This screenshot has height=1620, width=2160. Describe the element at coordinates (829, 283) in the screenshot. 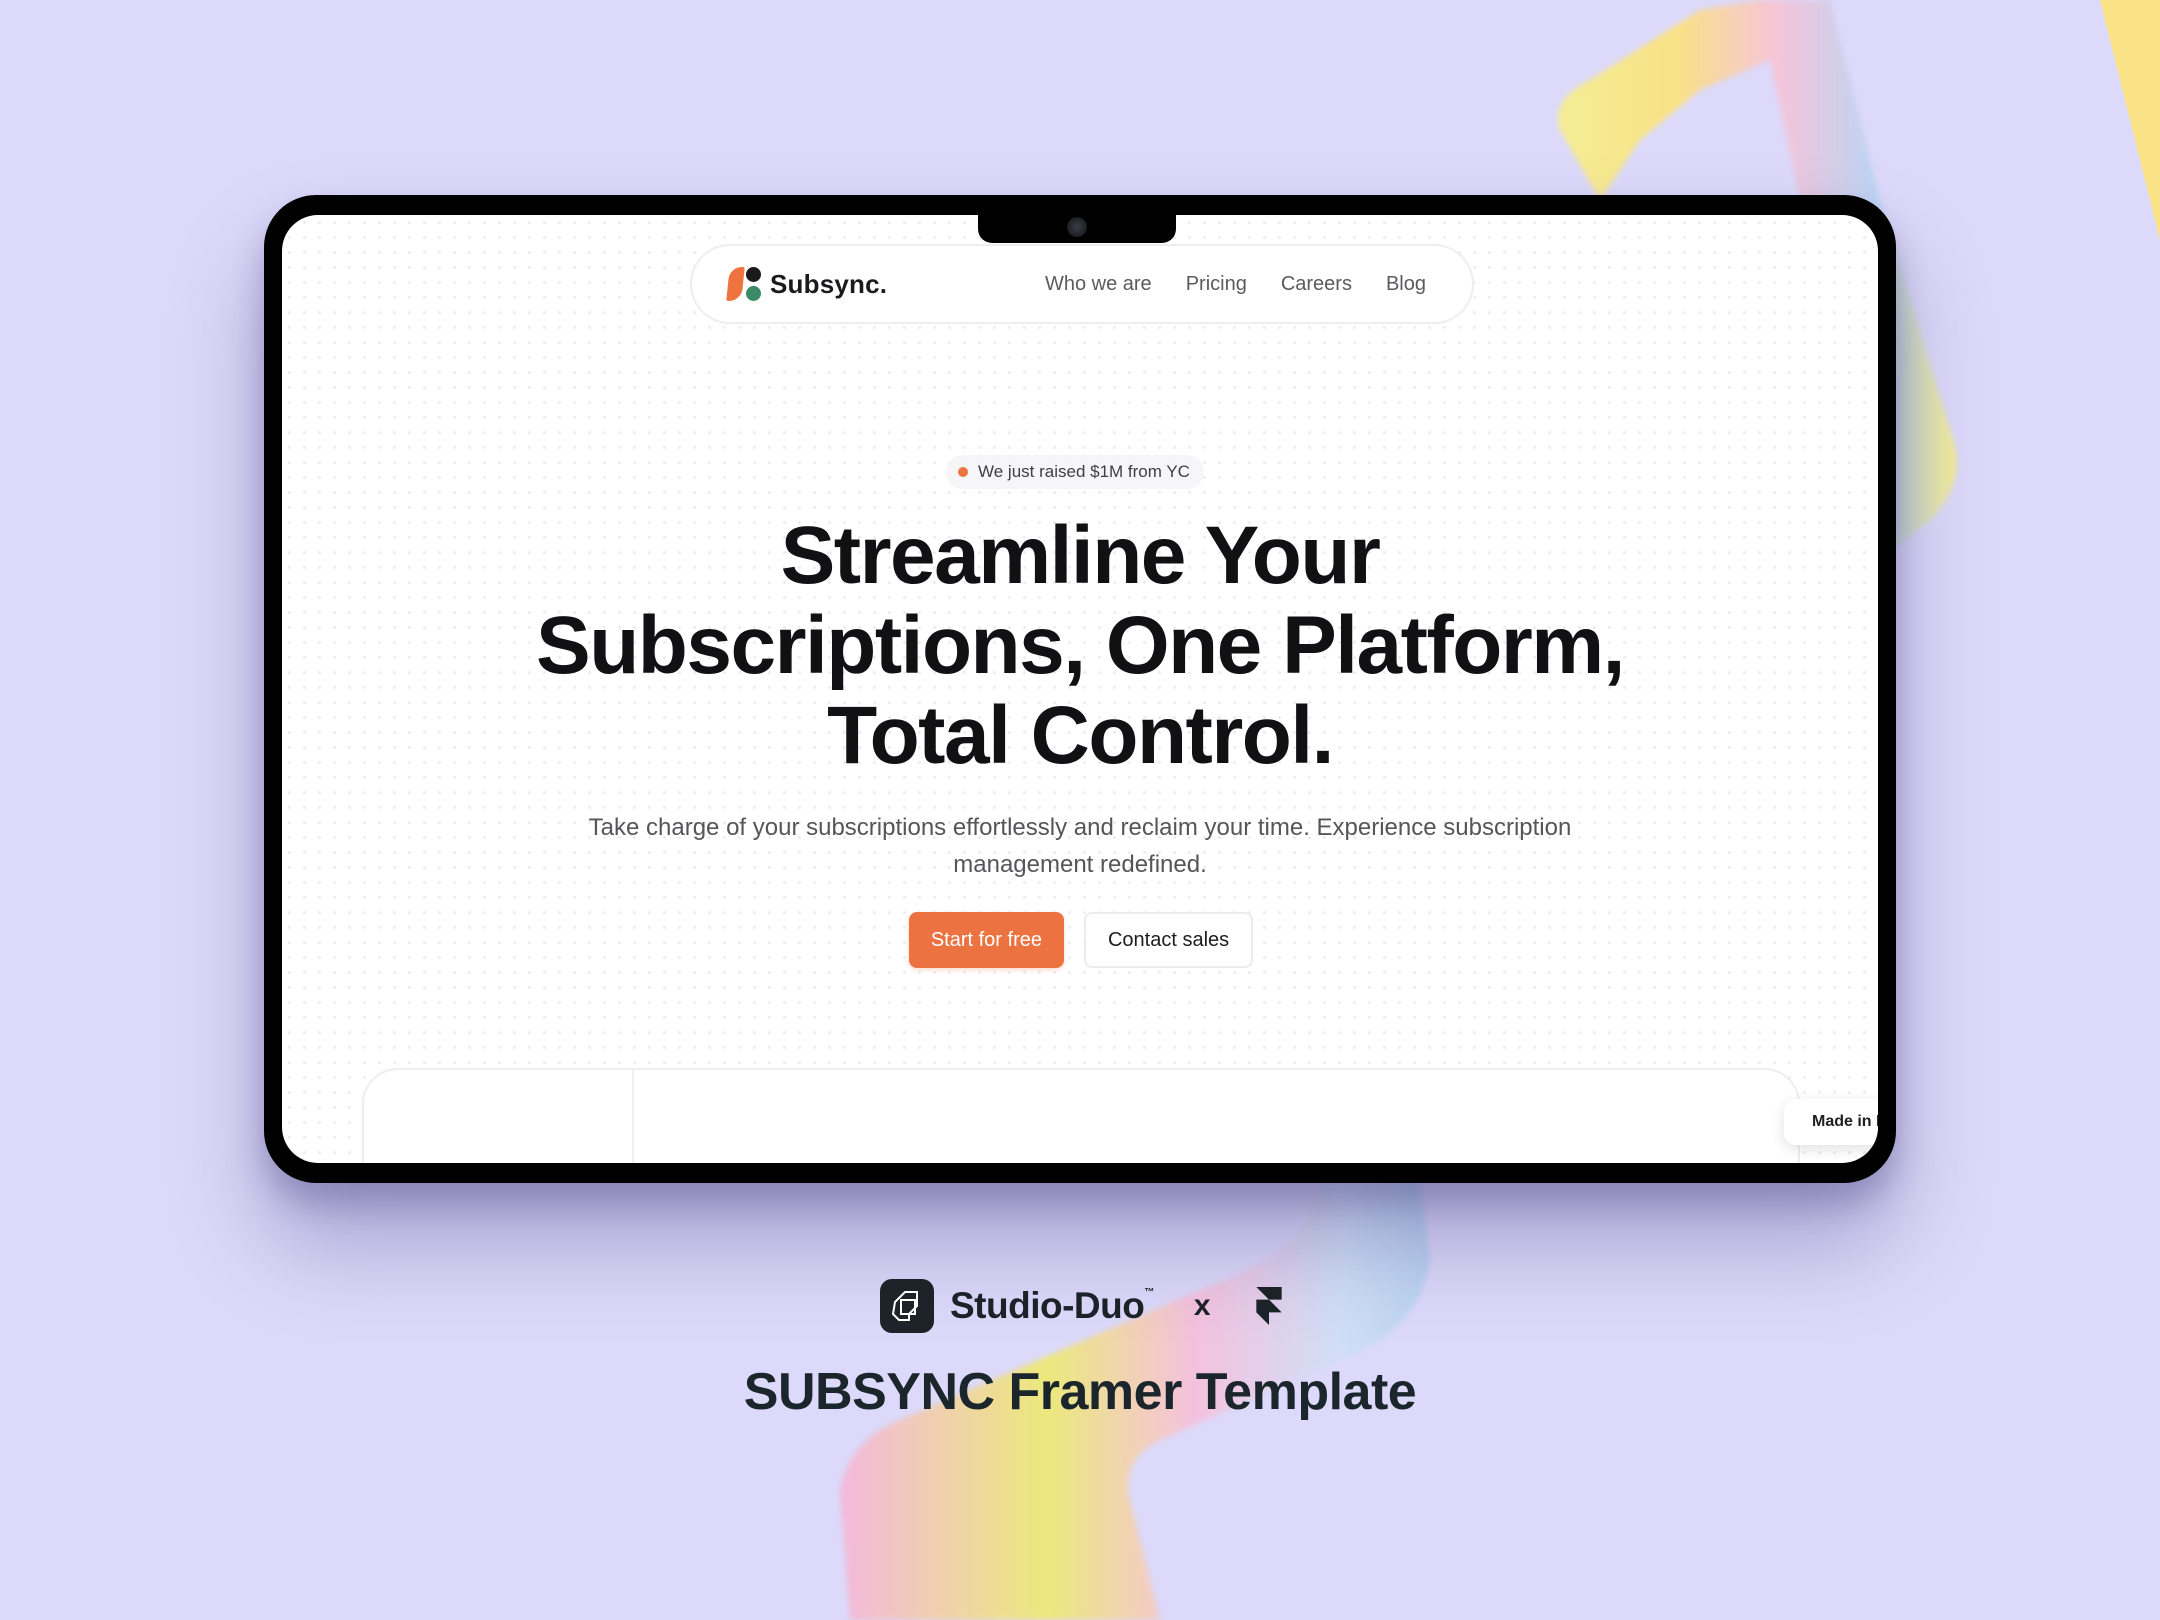

I see `logo-text: Subsync.` at that location.